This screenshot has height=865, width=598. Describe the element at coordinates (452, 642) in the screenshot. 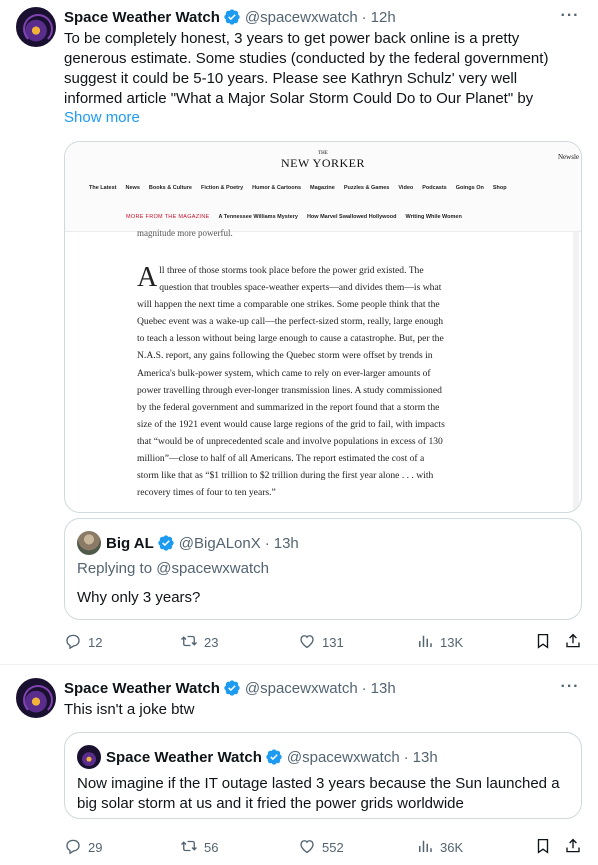

I see `view-count: 13K` at that location.